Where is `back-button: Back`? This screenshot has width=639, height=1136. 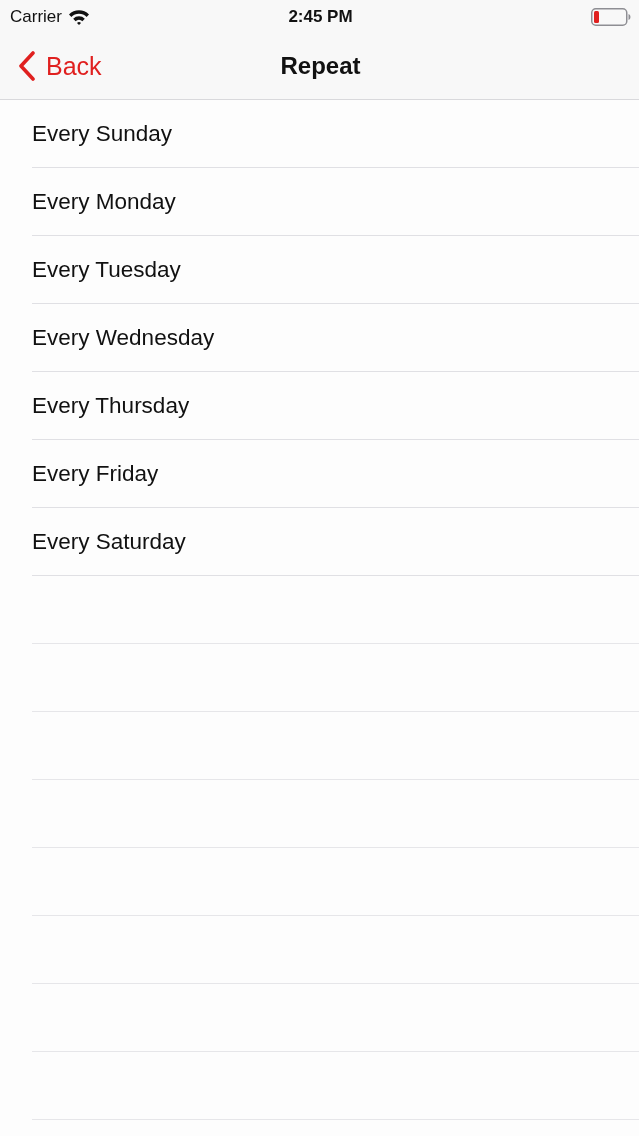 back-button: Back is located at coordinates (60, 66).